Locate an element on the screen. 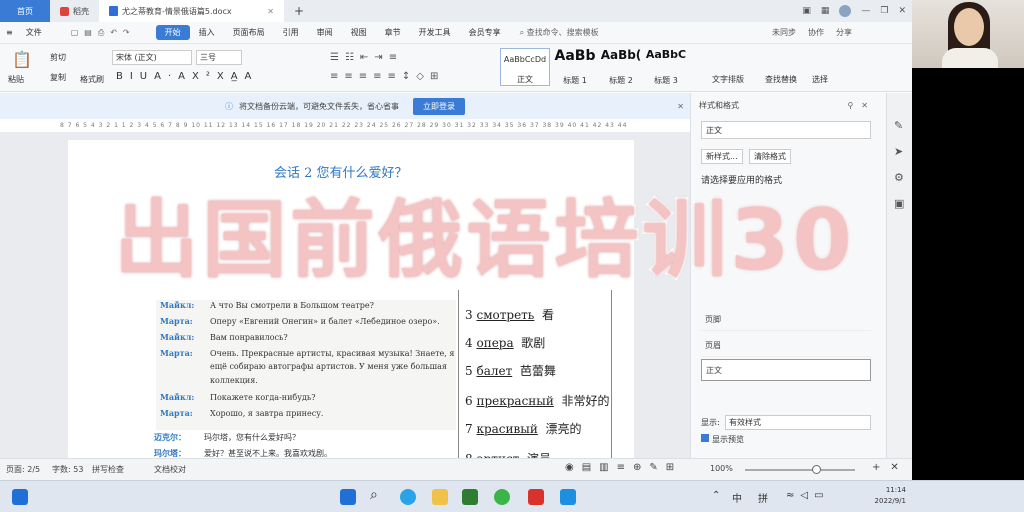  webcam-overlay is located at coordinates (968, 34).